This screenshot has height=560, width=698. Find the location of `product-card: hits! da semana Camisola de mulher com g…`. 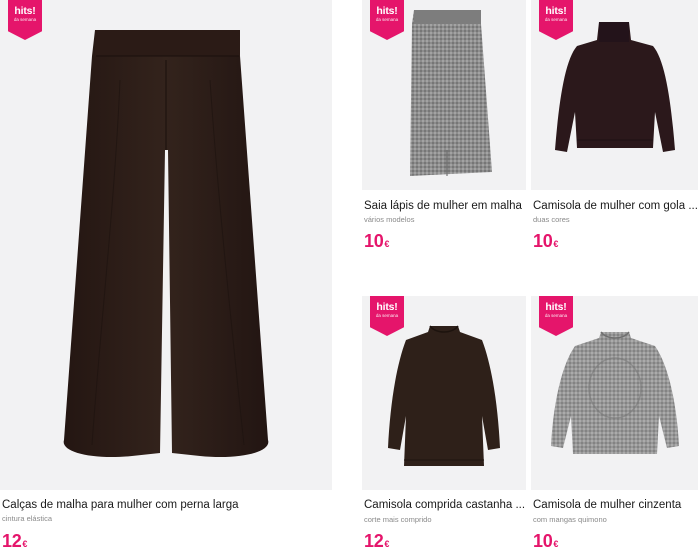

product-card: hits! da semana Camisola de mulher com g… is located at coordinates (614, 130).